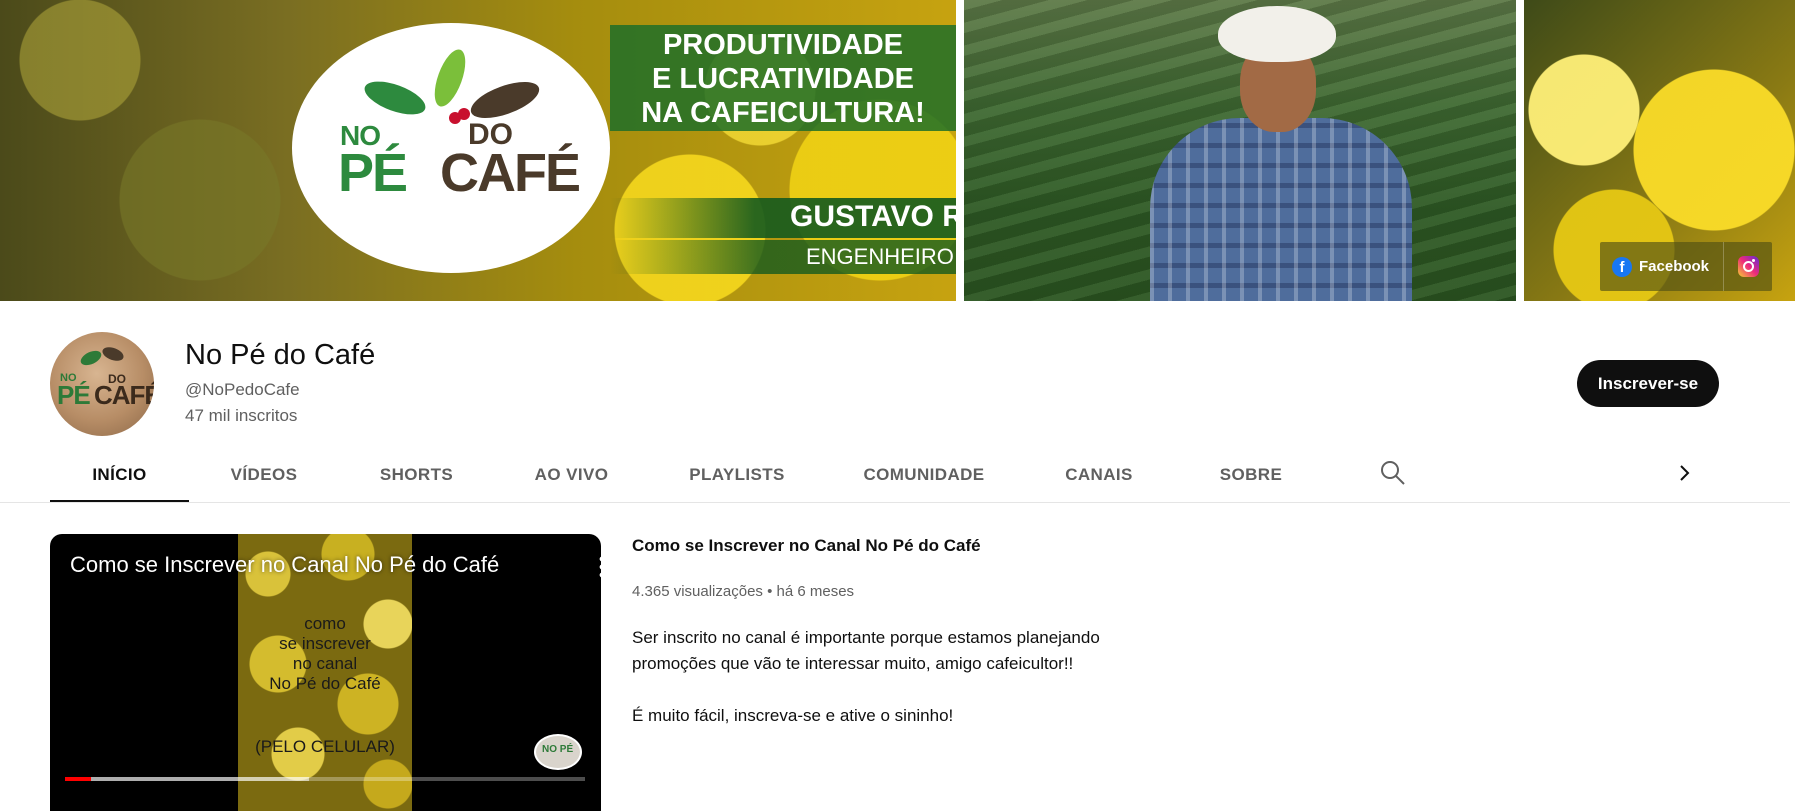  I want to click on instagram-link, so click(1747, 266).